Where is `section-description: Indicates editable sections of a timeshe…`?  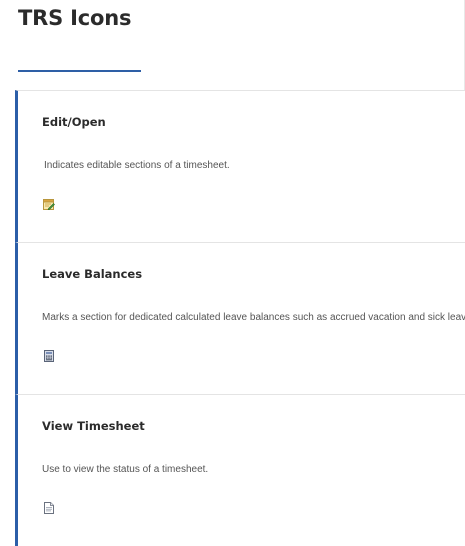 section-description: Indicates editable sections of a timeshe… is located at coordinates (137, 165).